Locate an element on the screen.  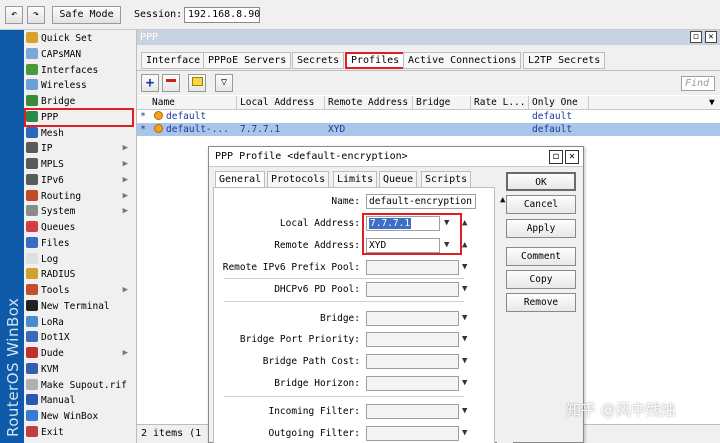
bridge-field is located at coordinates (412, 318).